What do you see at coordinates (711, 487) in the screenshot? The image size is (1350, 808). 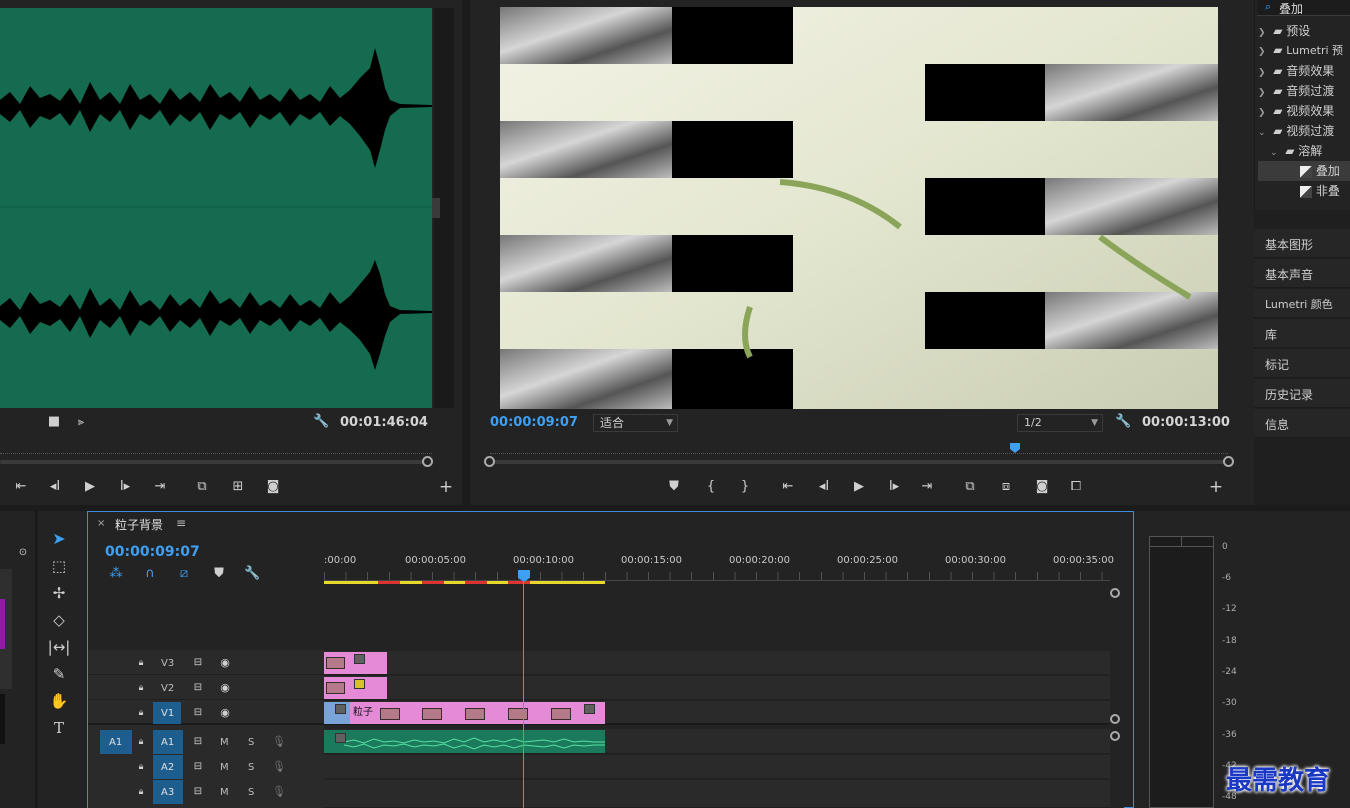 I see `mark-in-icon: {` at bounding box center [711, 487].